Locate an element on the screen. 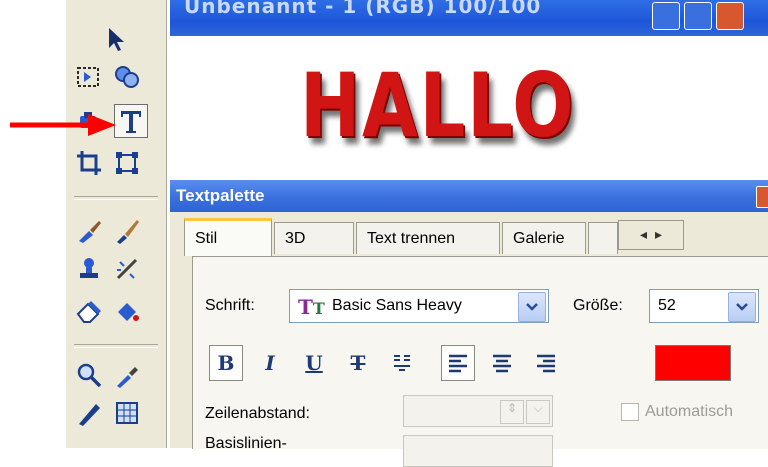  maximize-button is located at coordinates (698, 16).